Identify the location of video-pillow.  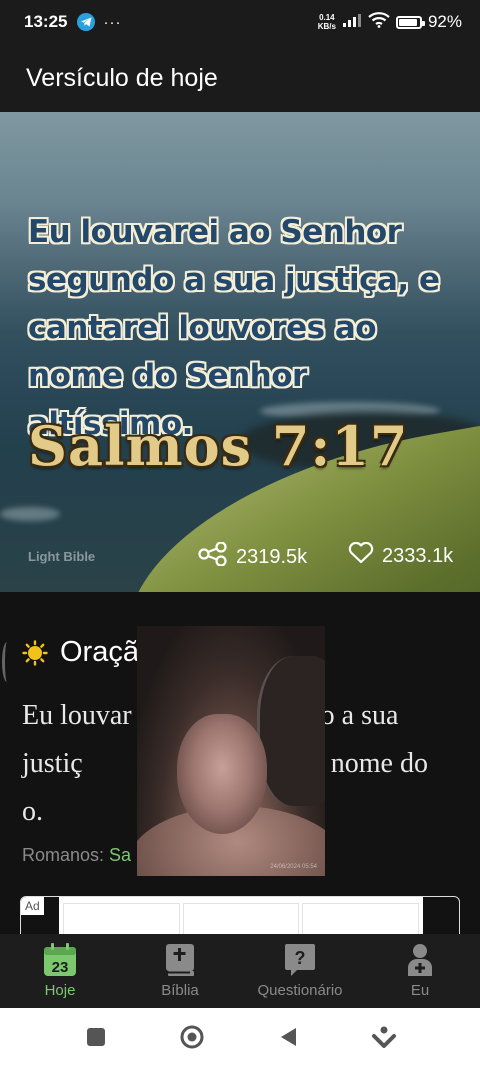
(291, 731).